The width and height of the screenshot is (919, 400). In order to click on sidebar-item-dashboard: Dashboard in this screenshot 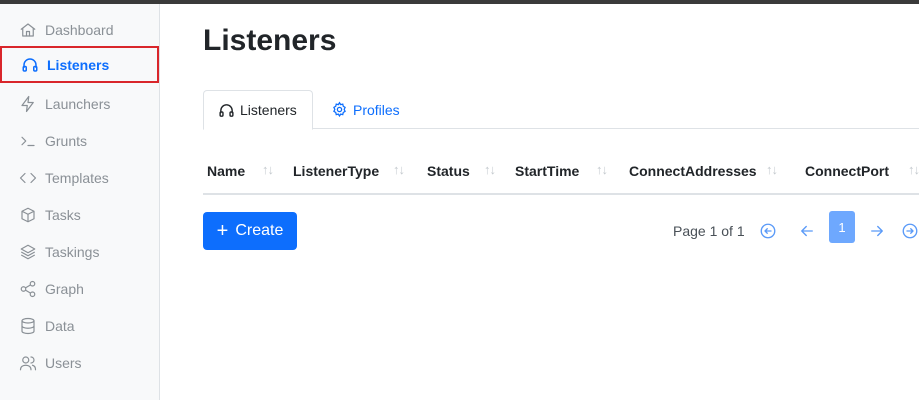, I will do `click(79, 29)`.